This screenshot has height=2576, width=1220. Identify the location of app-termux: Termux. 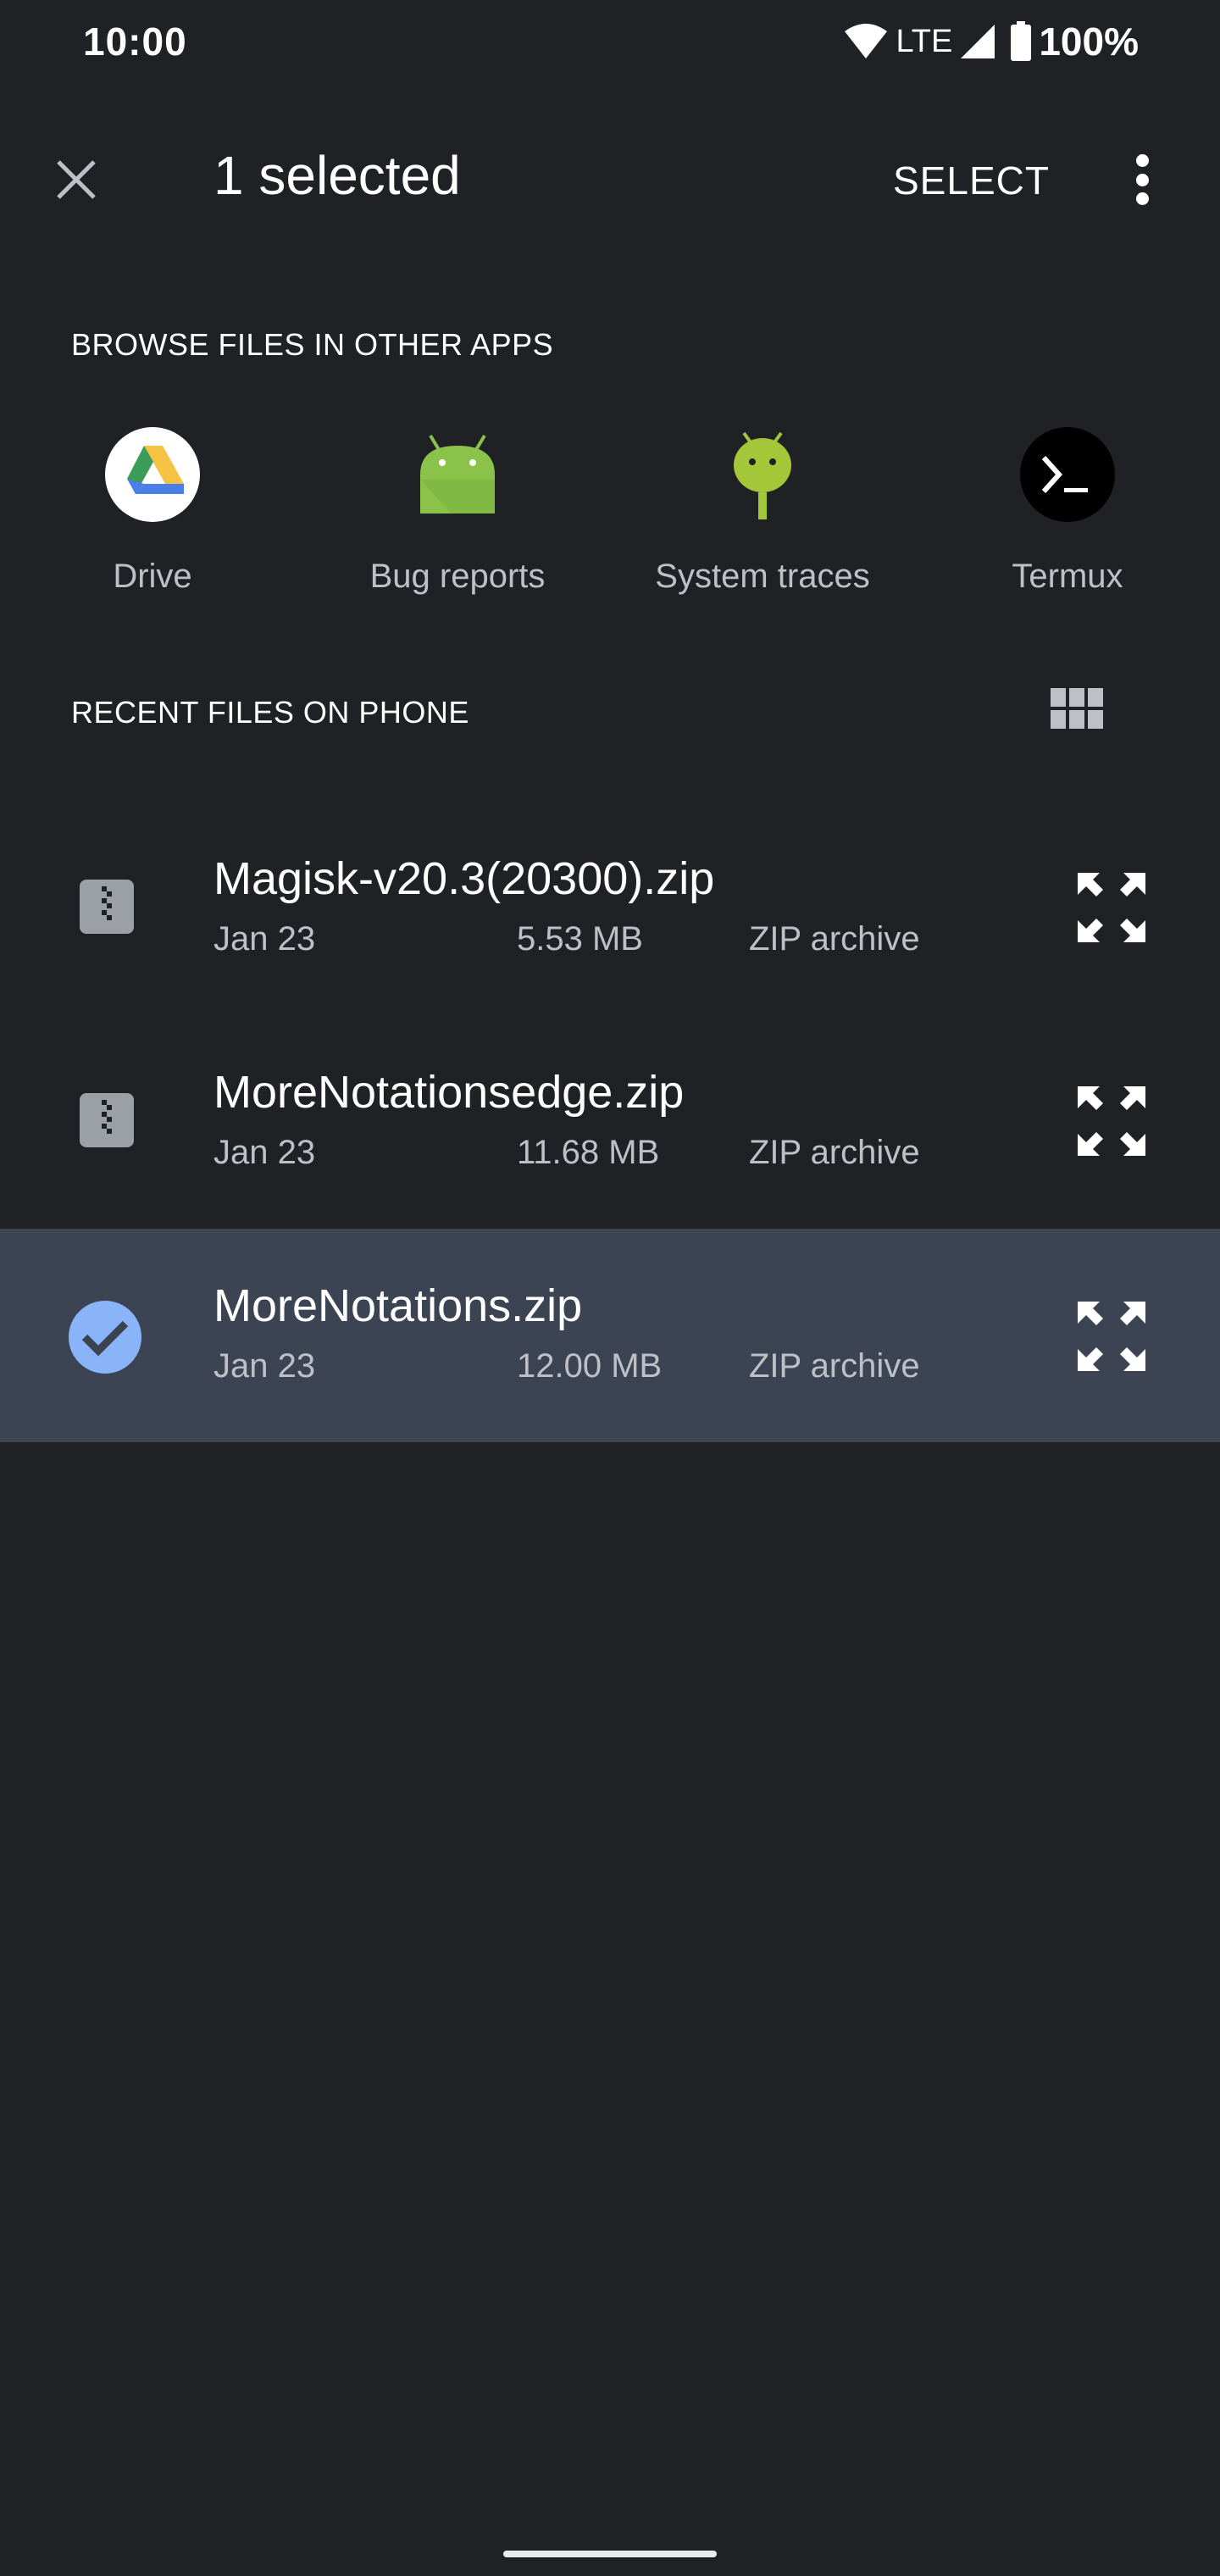
(1067, 510).